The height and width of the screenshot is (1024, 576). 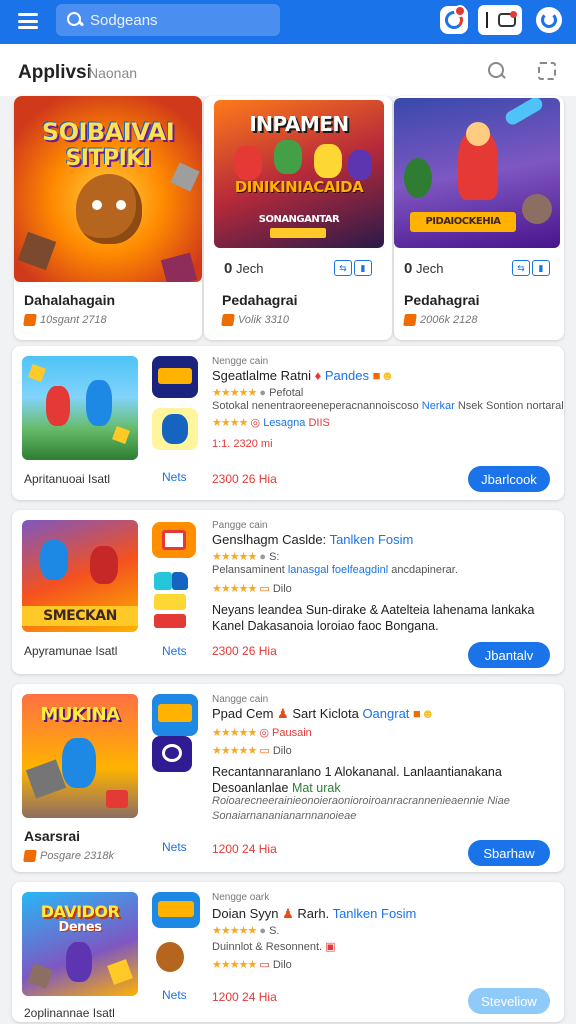 I want to click on install-button: Jbarlcook, so click(x=509, y=479).